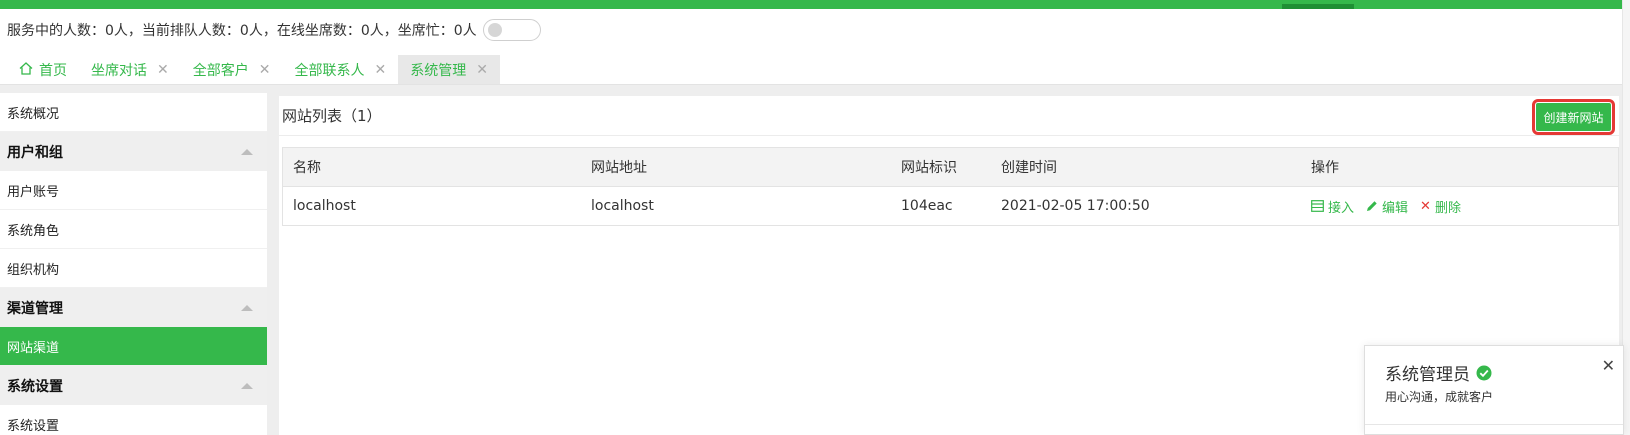  What do you see at coordinates (35, 308) in the screenshot?
I see `sidebar-group-title: 渠道管理` at bounding box center [35, 308].